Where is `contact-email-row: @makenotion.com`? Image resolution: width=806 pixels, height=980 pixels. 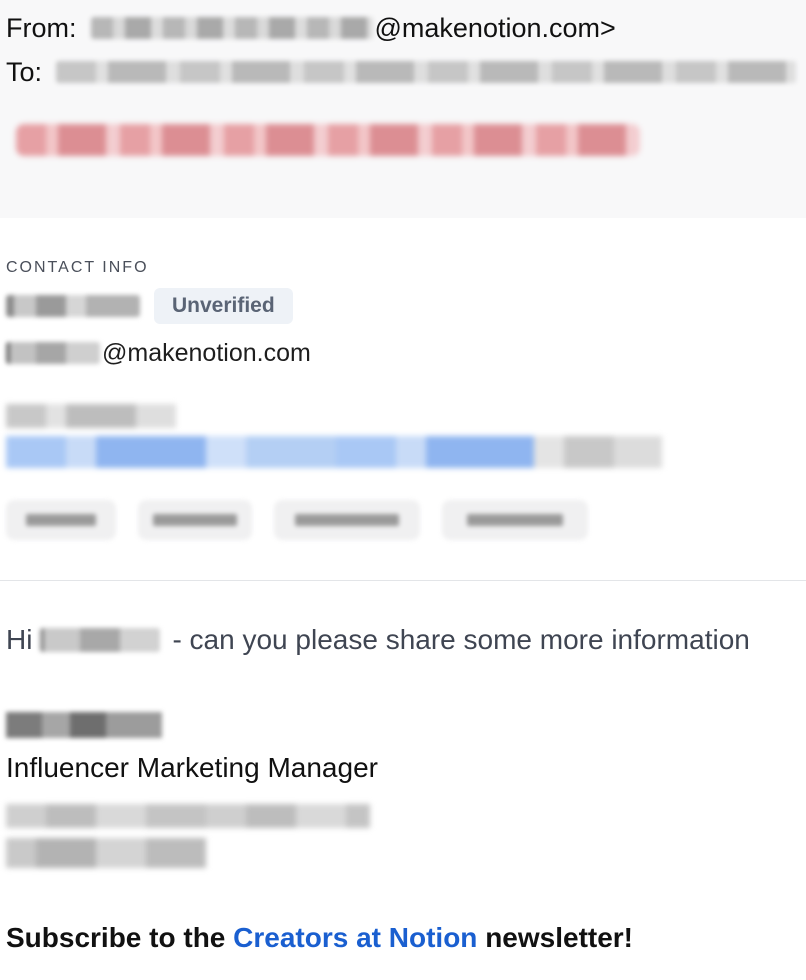
contact-email-row: @makenotion.com is located at coordinates (158, 353).